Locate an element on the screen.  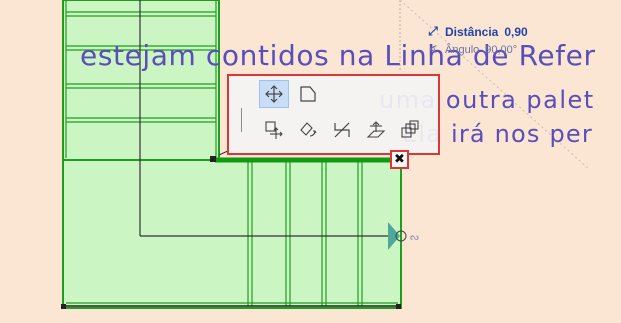
drag-copy-icon is located at coordinates (274, 130).